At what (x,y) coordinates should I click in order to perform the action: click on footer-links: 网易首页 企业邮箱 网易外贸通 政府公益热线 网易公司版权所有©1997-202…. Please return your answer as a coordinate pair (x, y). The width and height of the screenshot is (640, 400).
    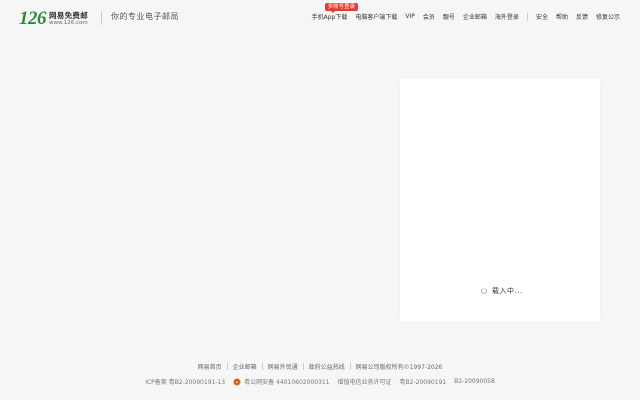
    Looking at the image, I should click on (320, 366).